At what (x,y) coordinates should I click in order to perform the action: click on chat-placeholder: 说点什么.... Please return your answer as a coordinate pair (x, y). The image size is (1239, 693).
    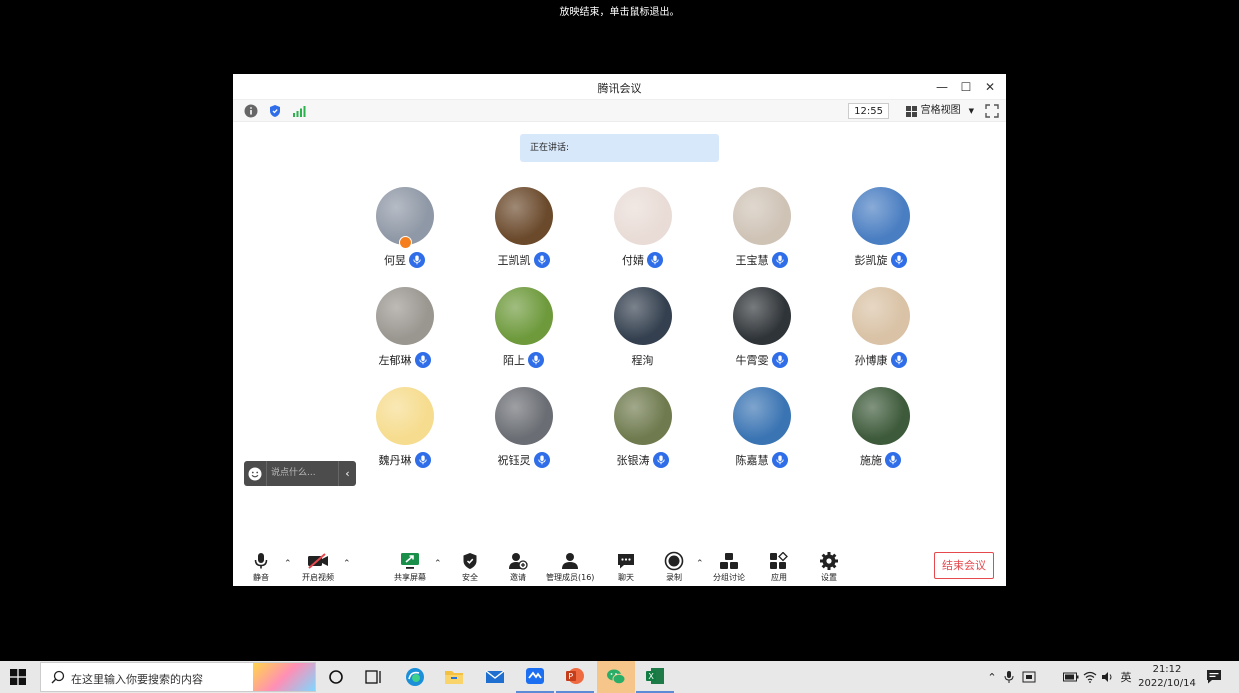
    Looking at the image, I should click on (302, 473).